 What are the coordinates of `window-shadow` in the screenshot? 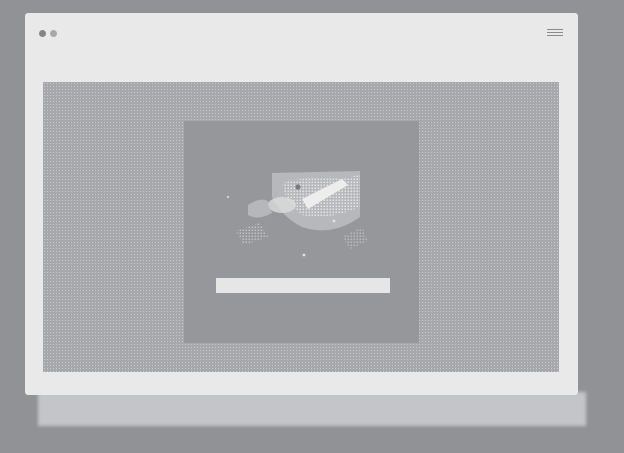 It's located at (312, 409).